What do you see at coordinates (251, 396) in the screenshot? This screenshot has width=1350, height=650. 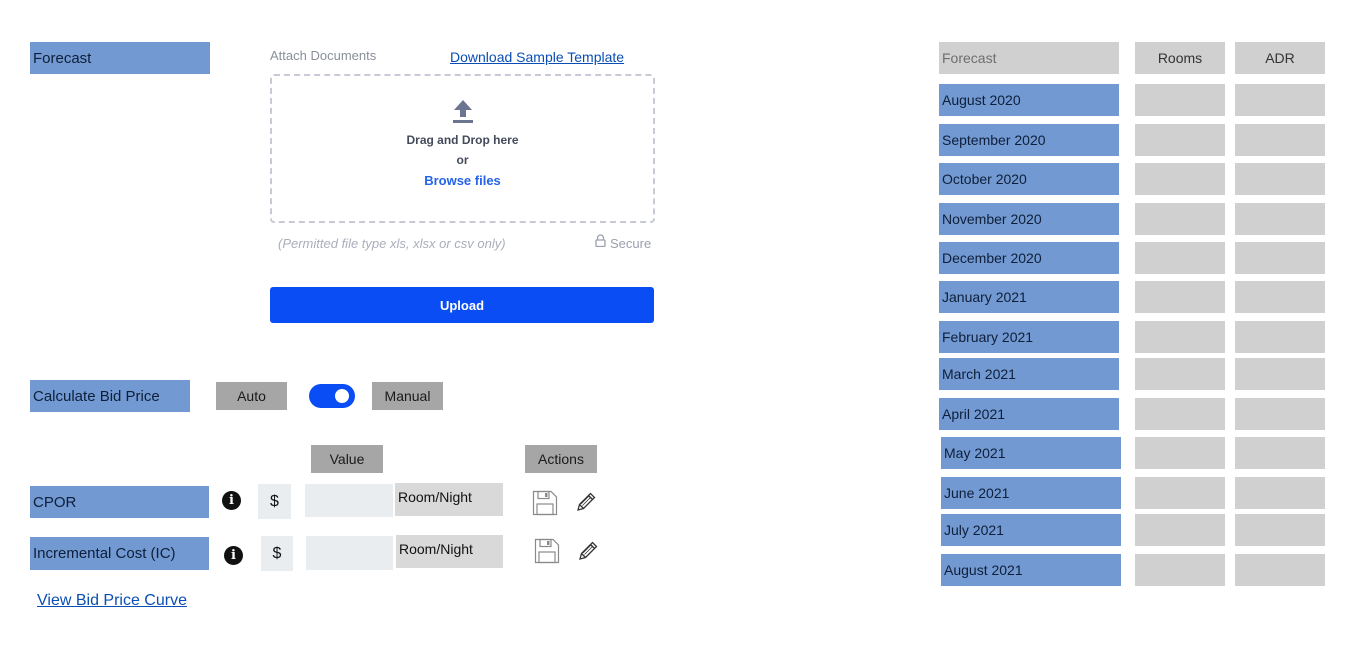 I see `auto-option: Auto` at bounding box center [251, 396].